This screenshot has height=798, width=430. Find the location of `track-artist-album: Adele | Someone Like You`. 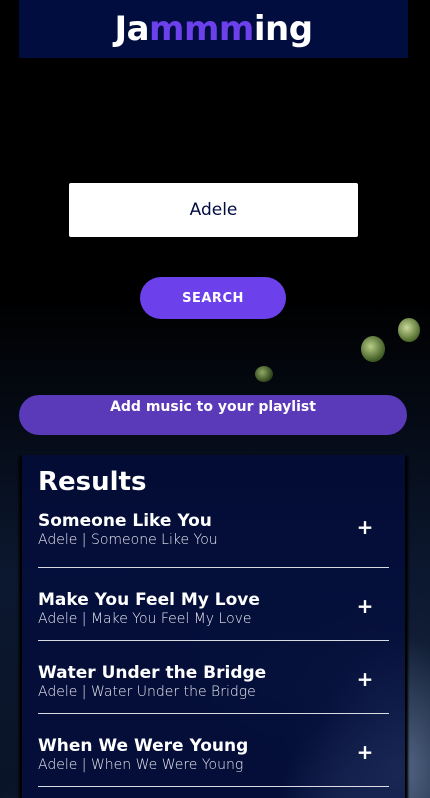

track-artist-album: Adele | Someone Like You is located at coordinates (128, 540).